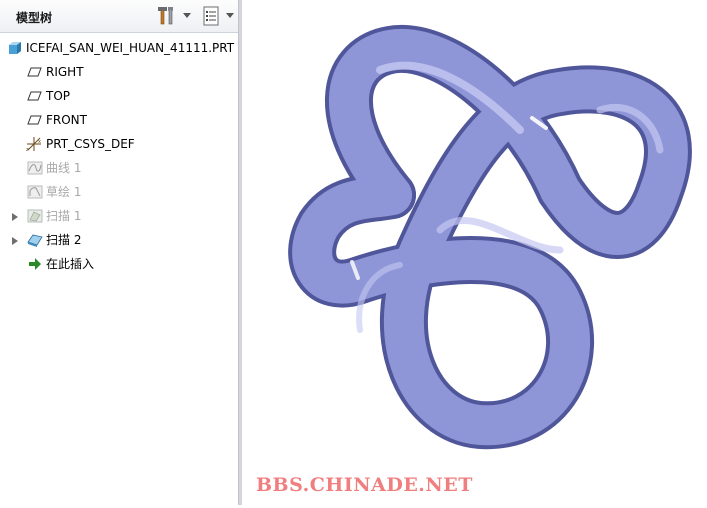 Image resolution: width=707 pixels, height=508 pixels. Describe the element at coordinates (66, 120) in the screenshot. I see `tree-item-label: FRONT` at that location.